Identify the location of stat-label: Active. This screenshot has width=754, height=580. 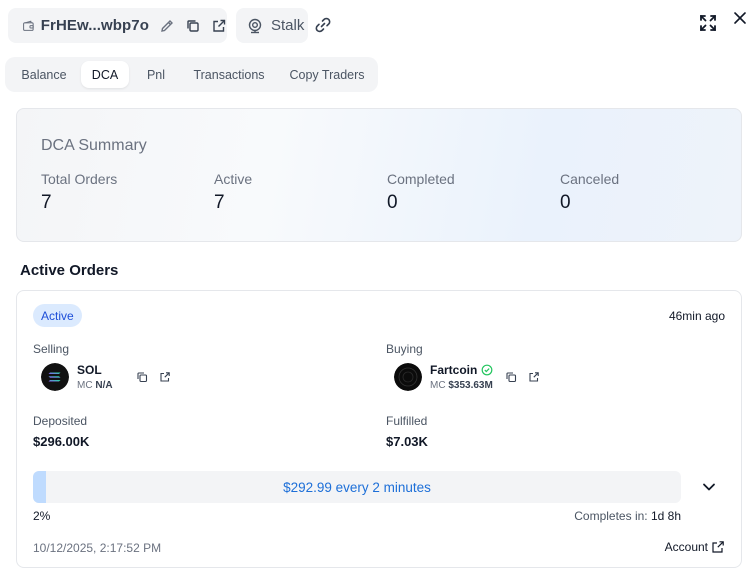
(233, 179).